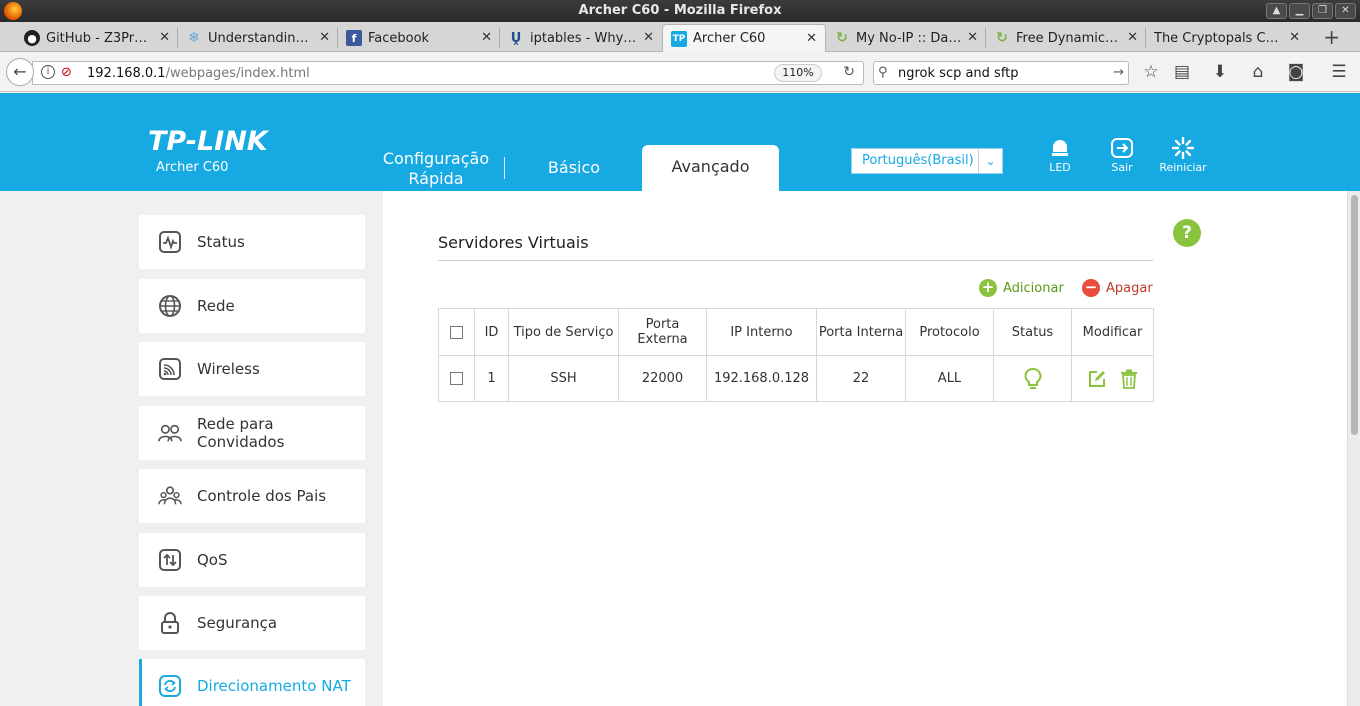 The width and height of the screenshot is (1360, 706). Describe the element at coordinates (1339, 72) in the screenshot. I see `menu-icon: ☰` at that location.